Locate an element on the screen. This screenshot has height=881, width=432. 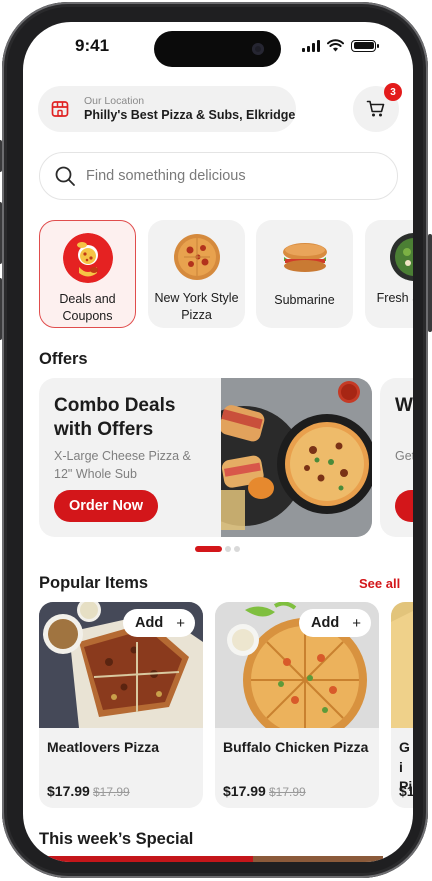
action-button is located at coordinates (1, 156).